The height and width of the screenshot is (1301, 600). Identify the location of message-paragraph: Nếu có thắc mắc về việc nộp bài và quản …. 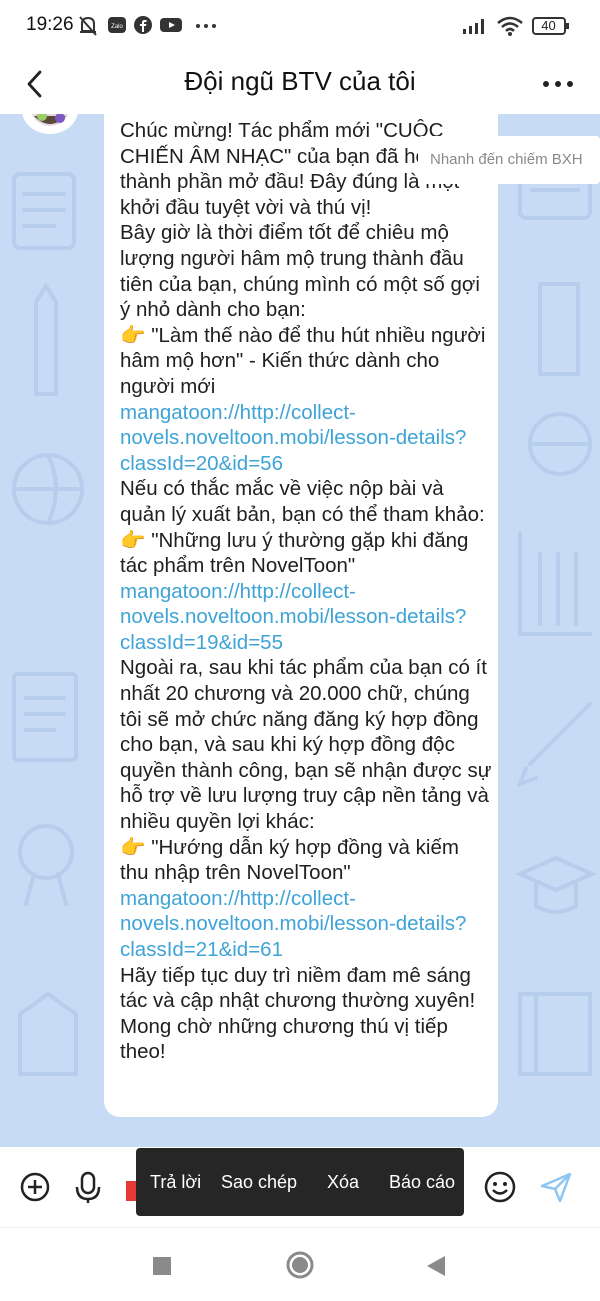
(302, 501).